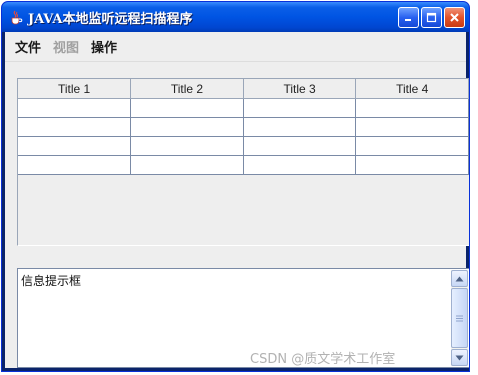  I want to click on window-controls, so click(431, 17).